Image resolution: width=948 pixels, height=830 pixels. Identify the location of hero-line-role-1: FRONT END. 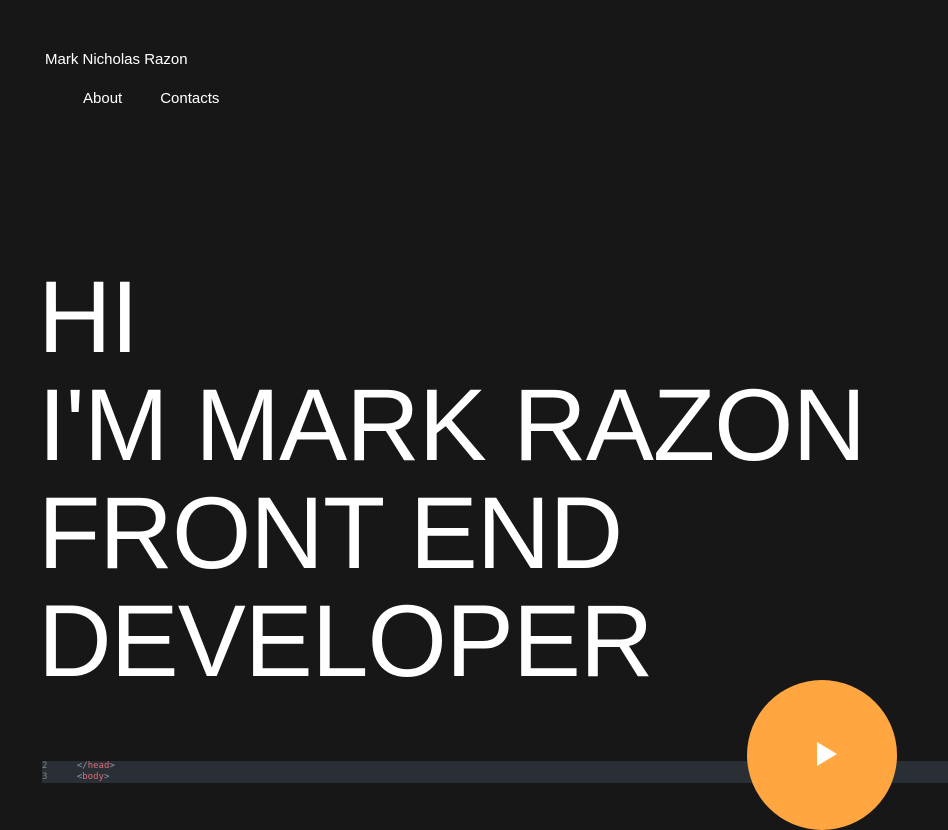
(330, 533).